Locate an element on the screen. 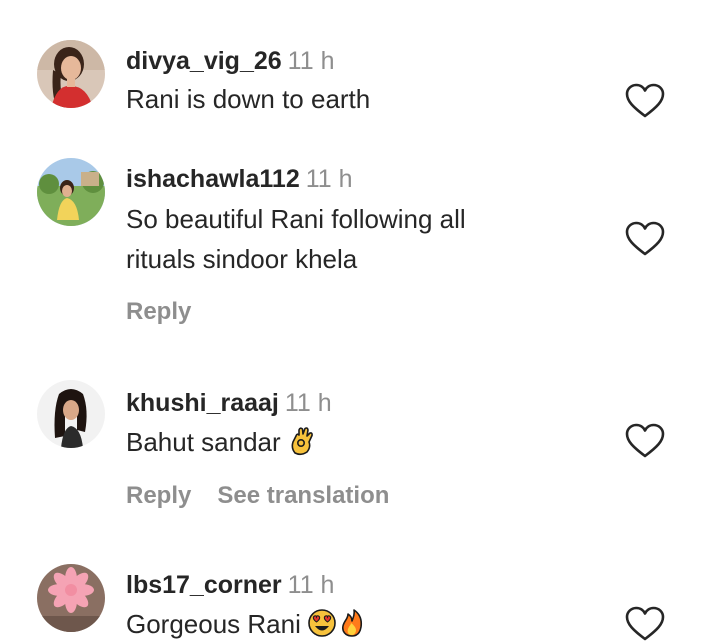  comment-header: lbs17_corner 11 h is located at coordinates (230, 585).